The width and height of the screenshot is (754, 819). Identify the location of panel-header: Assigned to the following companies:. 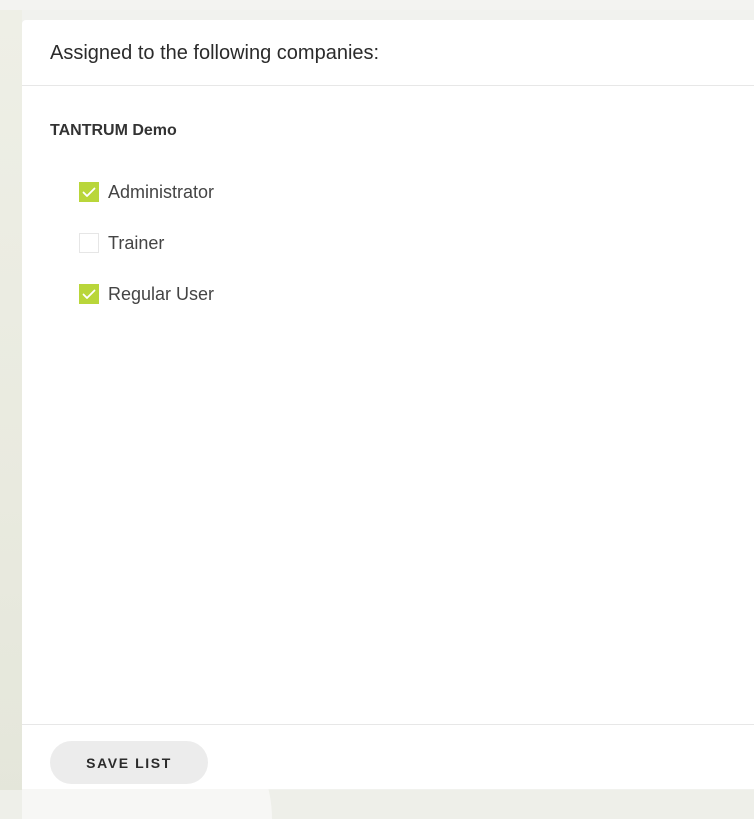
(388, 53).